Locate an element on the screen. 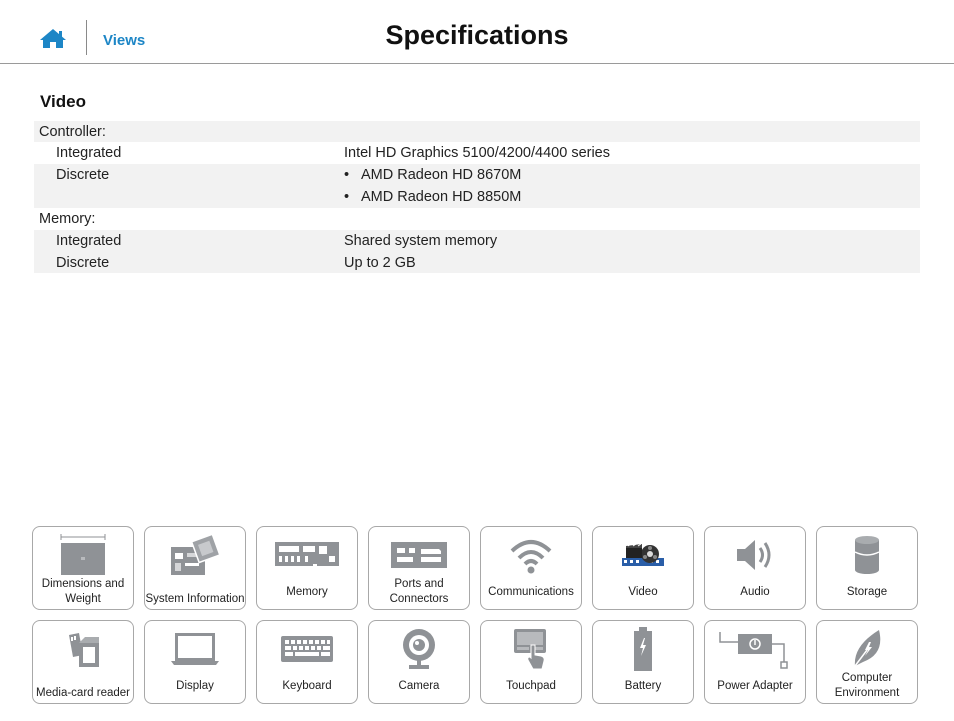 The width and height of the screenshot is (954, 721). speaker-icon is located at coordinates (755, 555).